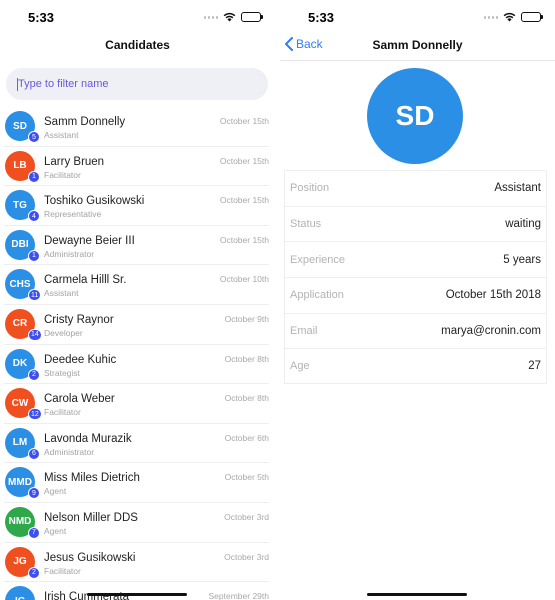 This screenshot has height=600, width=555. I want to click on avatar: SD, so click(415, 116).